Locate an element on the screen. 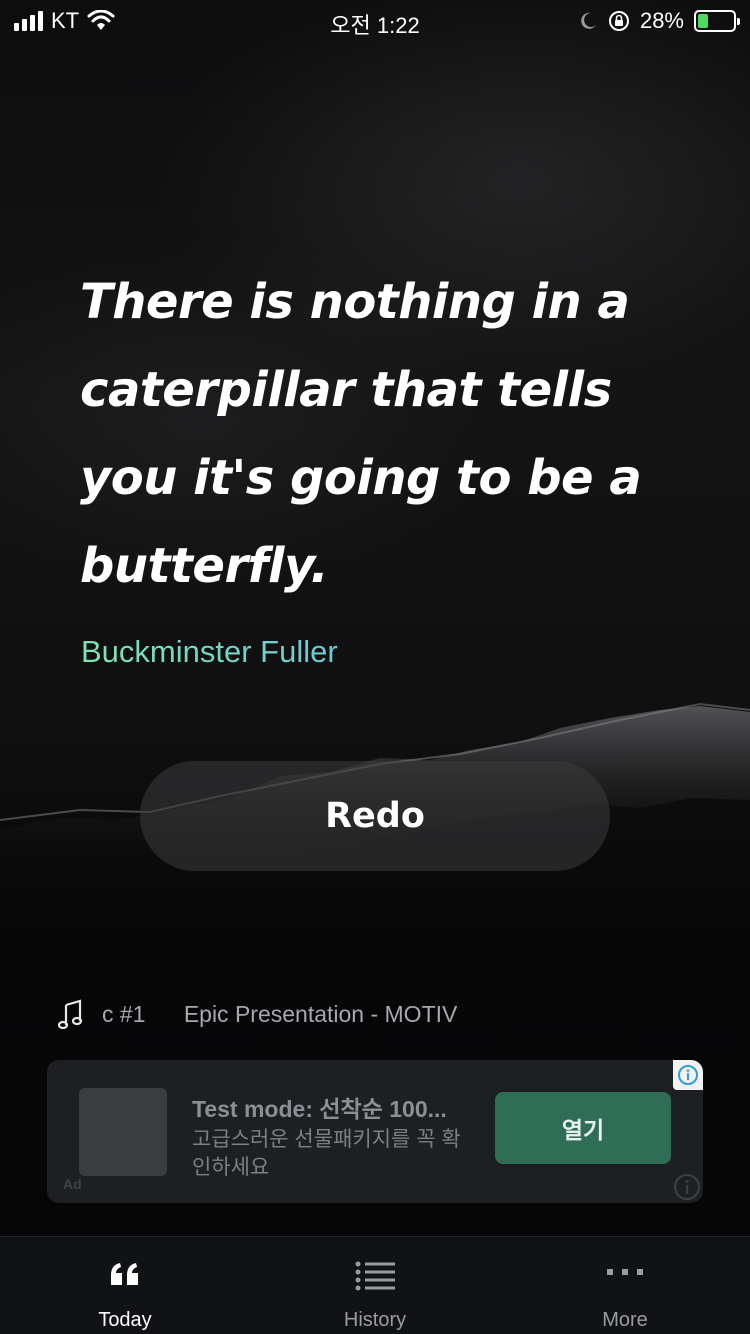  orientation-lock-icon is located at coordinates (618, 21).